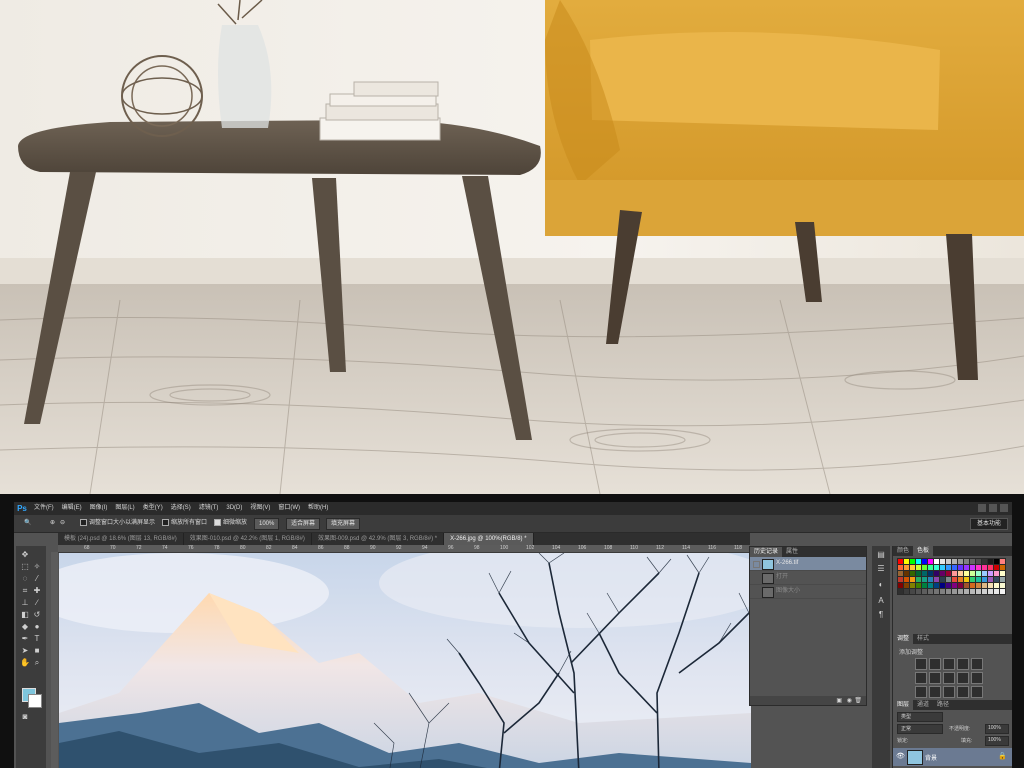 Image resolution: width=1024 pixels, height=768 pixels. I want to click on tab-adjustments: 调整, so click(903, 639).